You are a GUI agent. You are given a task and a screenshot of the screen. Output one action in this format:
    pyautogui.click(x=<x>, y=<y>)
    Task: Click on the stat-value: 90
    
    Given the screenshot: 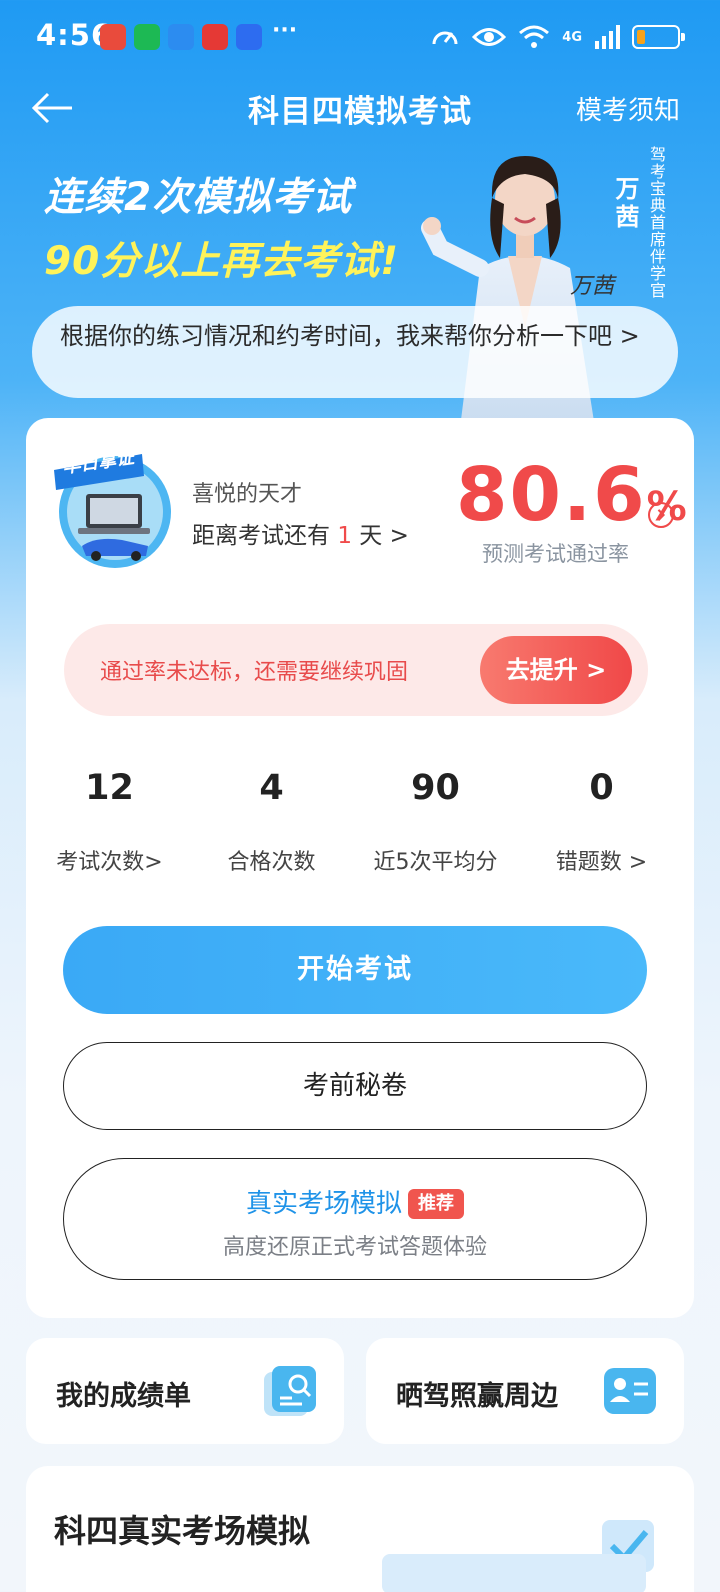 What is the action you would take?
    pyautogui.click(x=435, y=788)
    